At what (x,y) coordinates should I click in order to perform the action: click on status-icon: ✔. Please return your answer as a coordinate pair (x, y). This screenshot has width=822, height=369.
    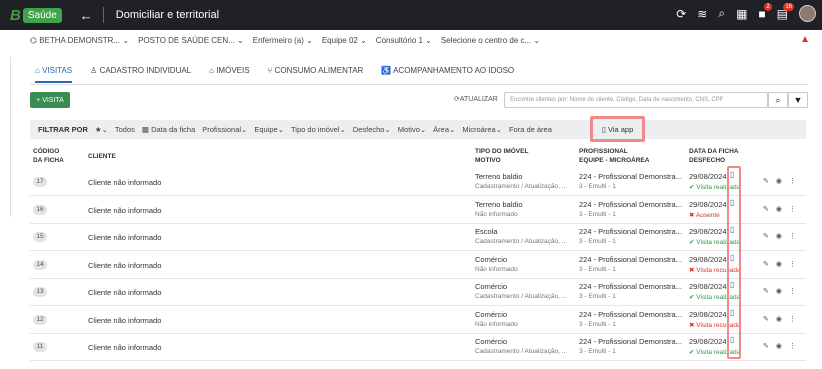
    Looking at the image, I should click on (692, 187).